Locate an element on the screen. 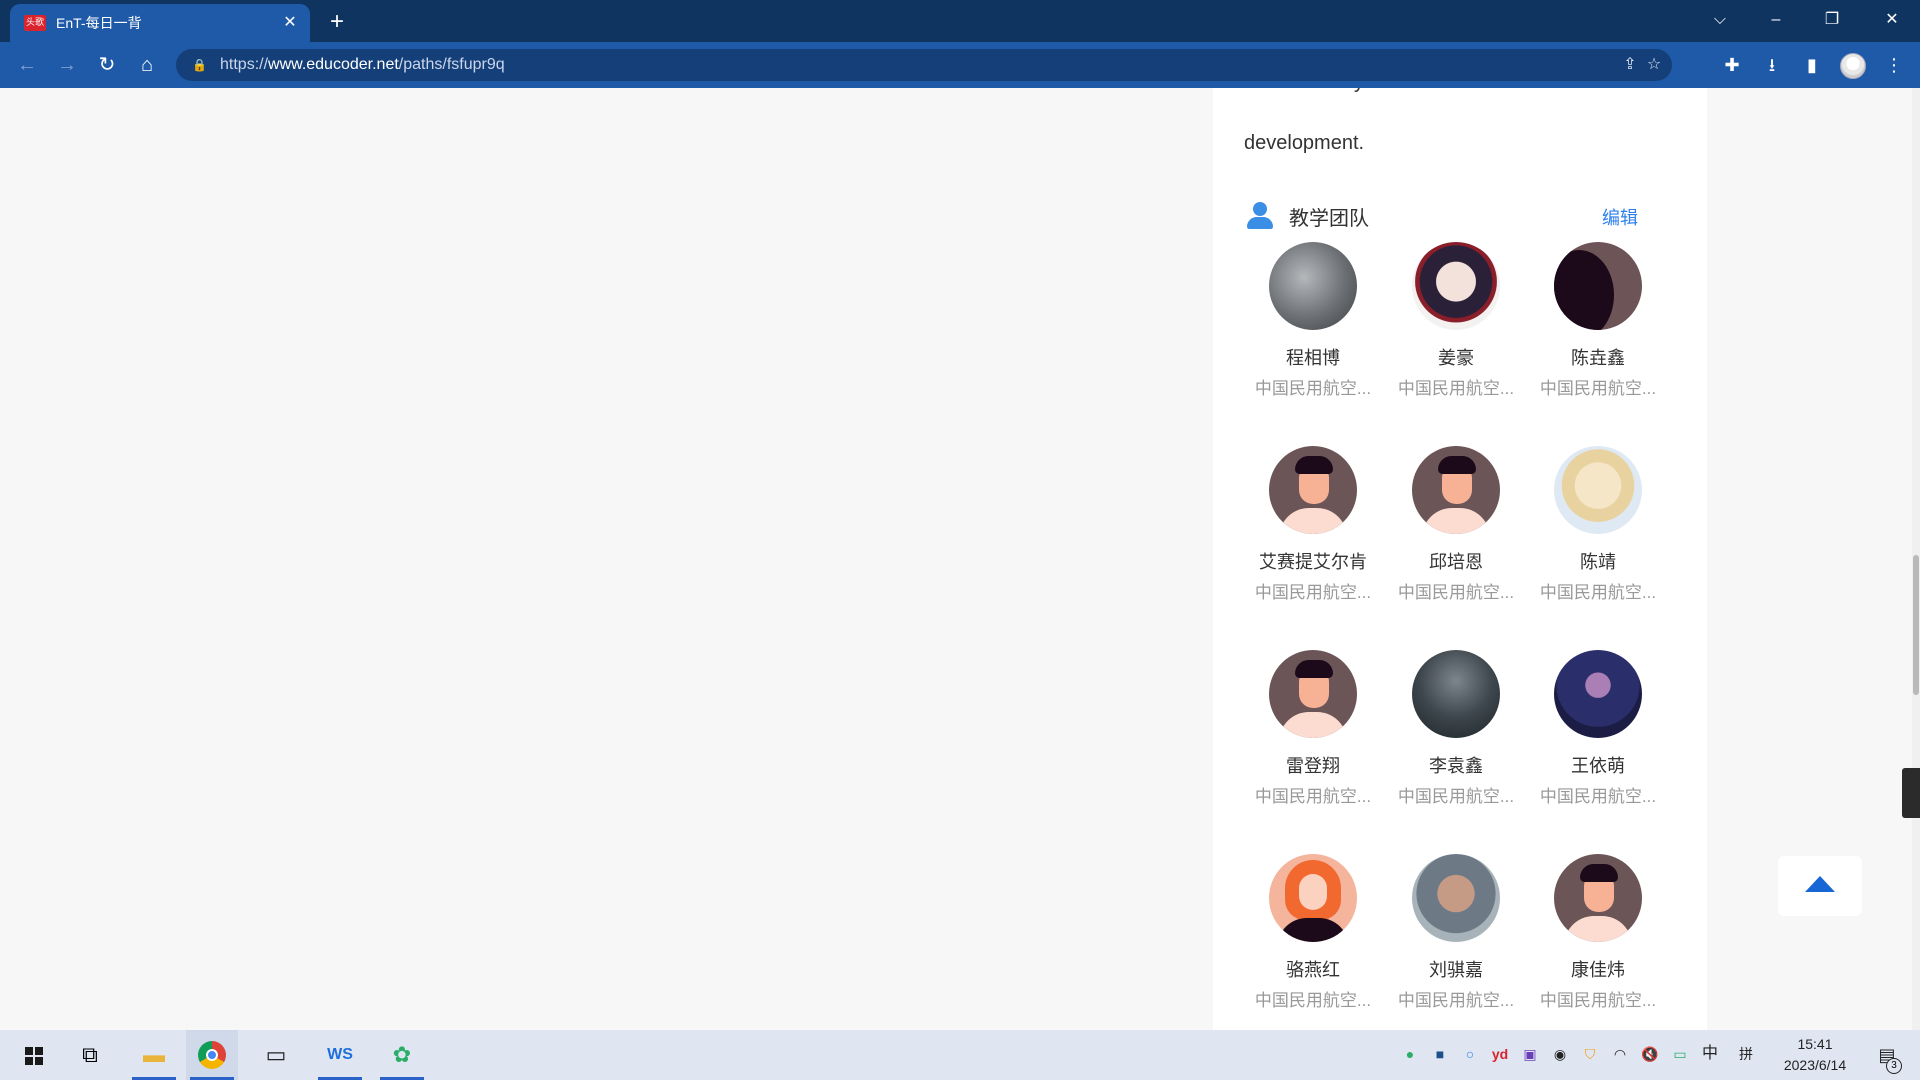  member-name: 康佳炜 is located at coordinates (1598, 969).